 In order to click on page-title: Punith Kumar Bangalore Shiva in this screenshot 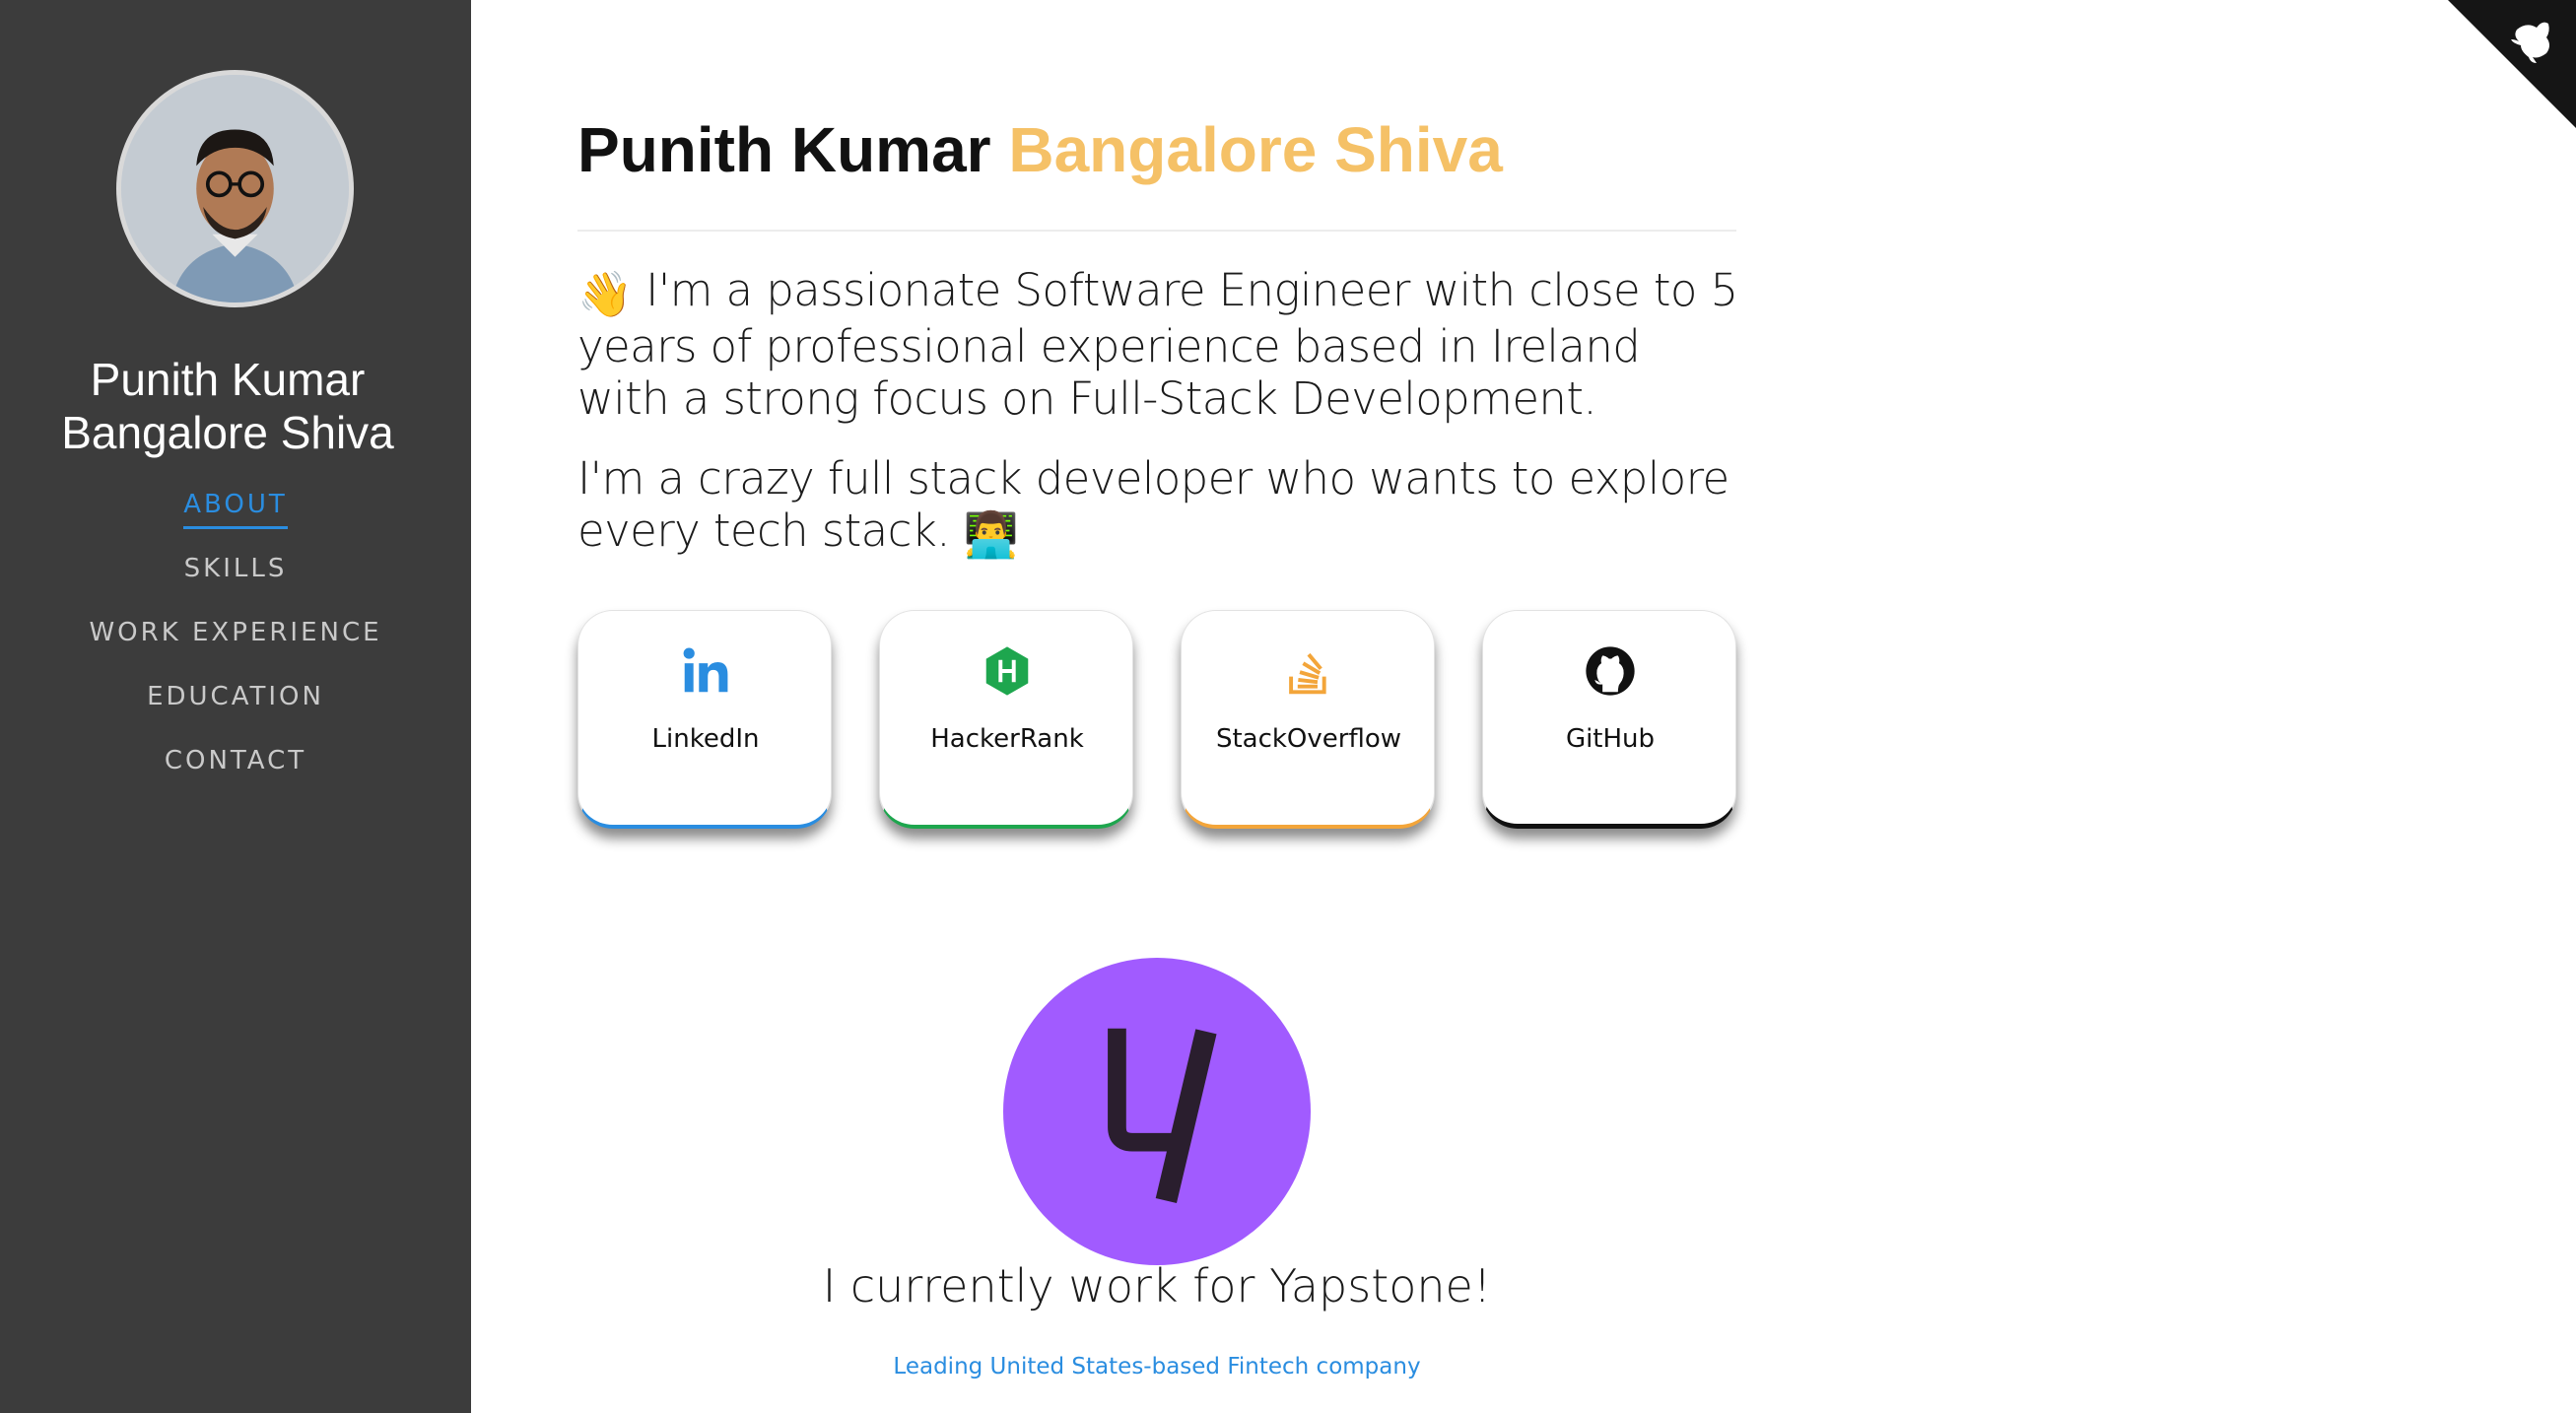, I will do `click(1040, 149)`.